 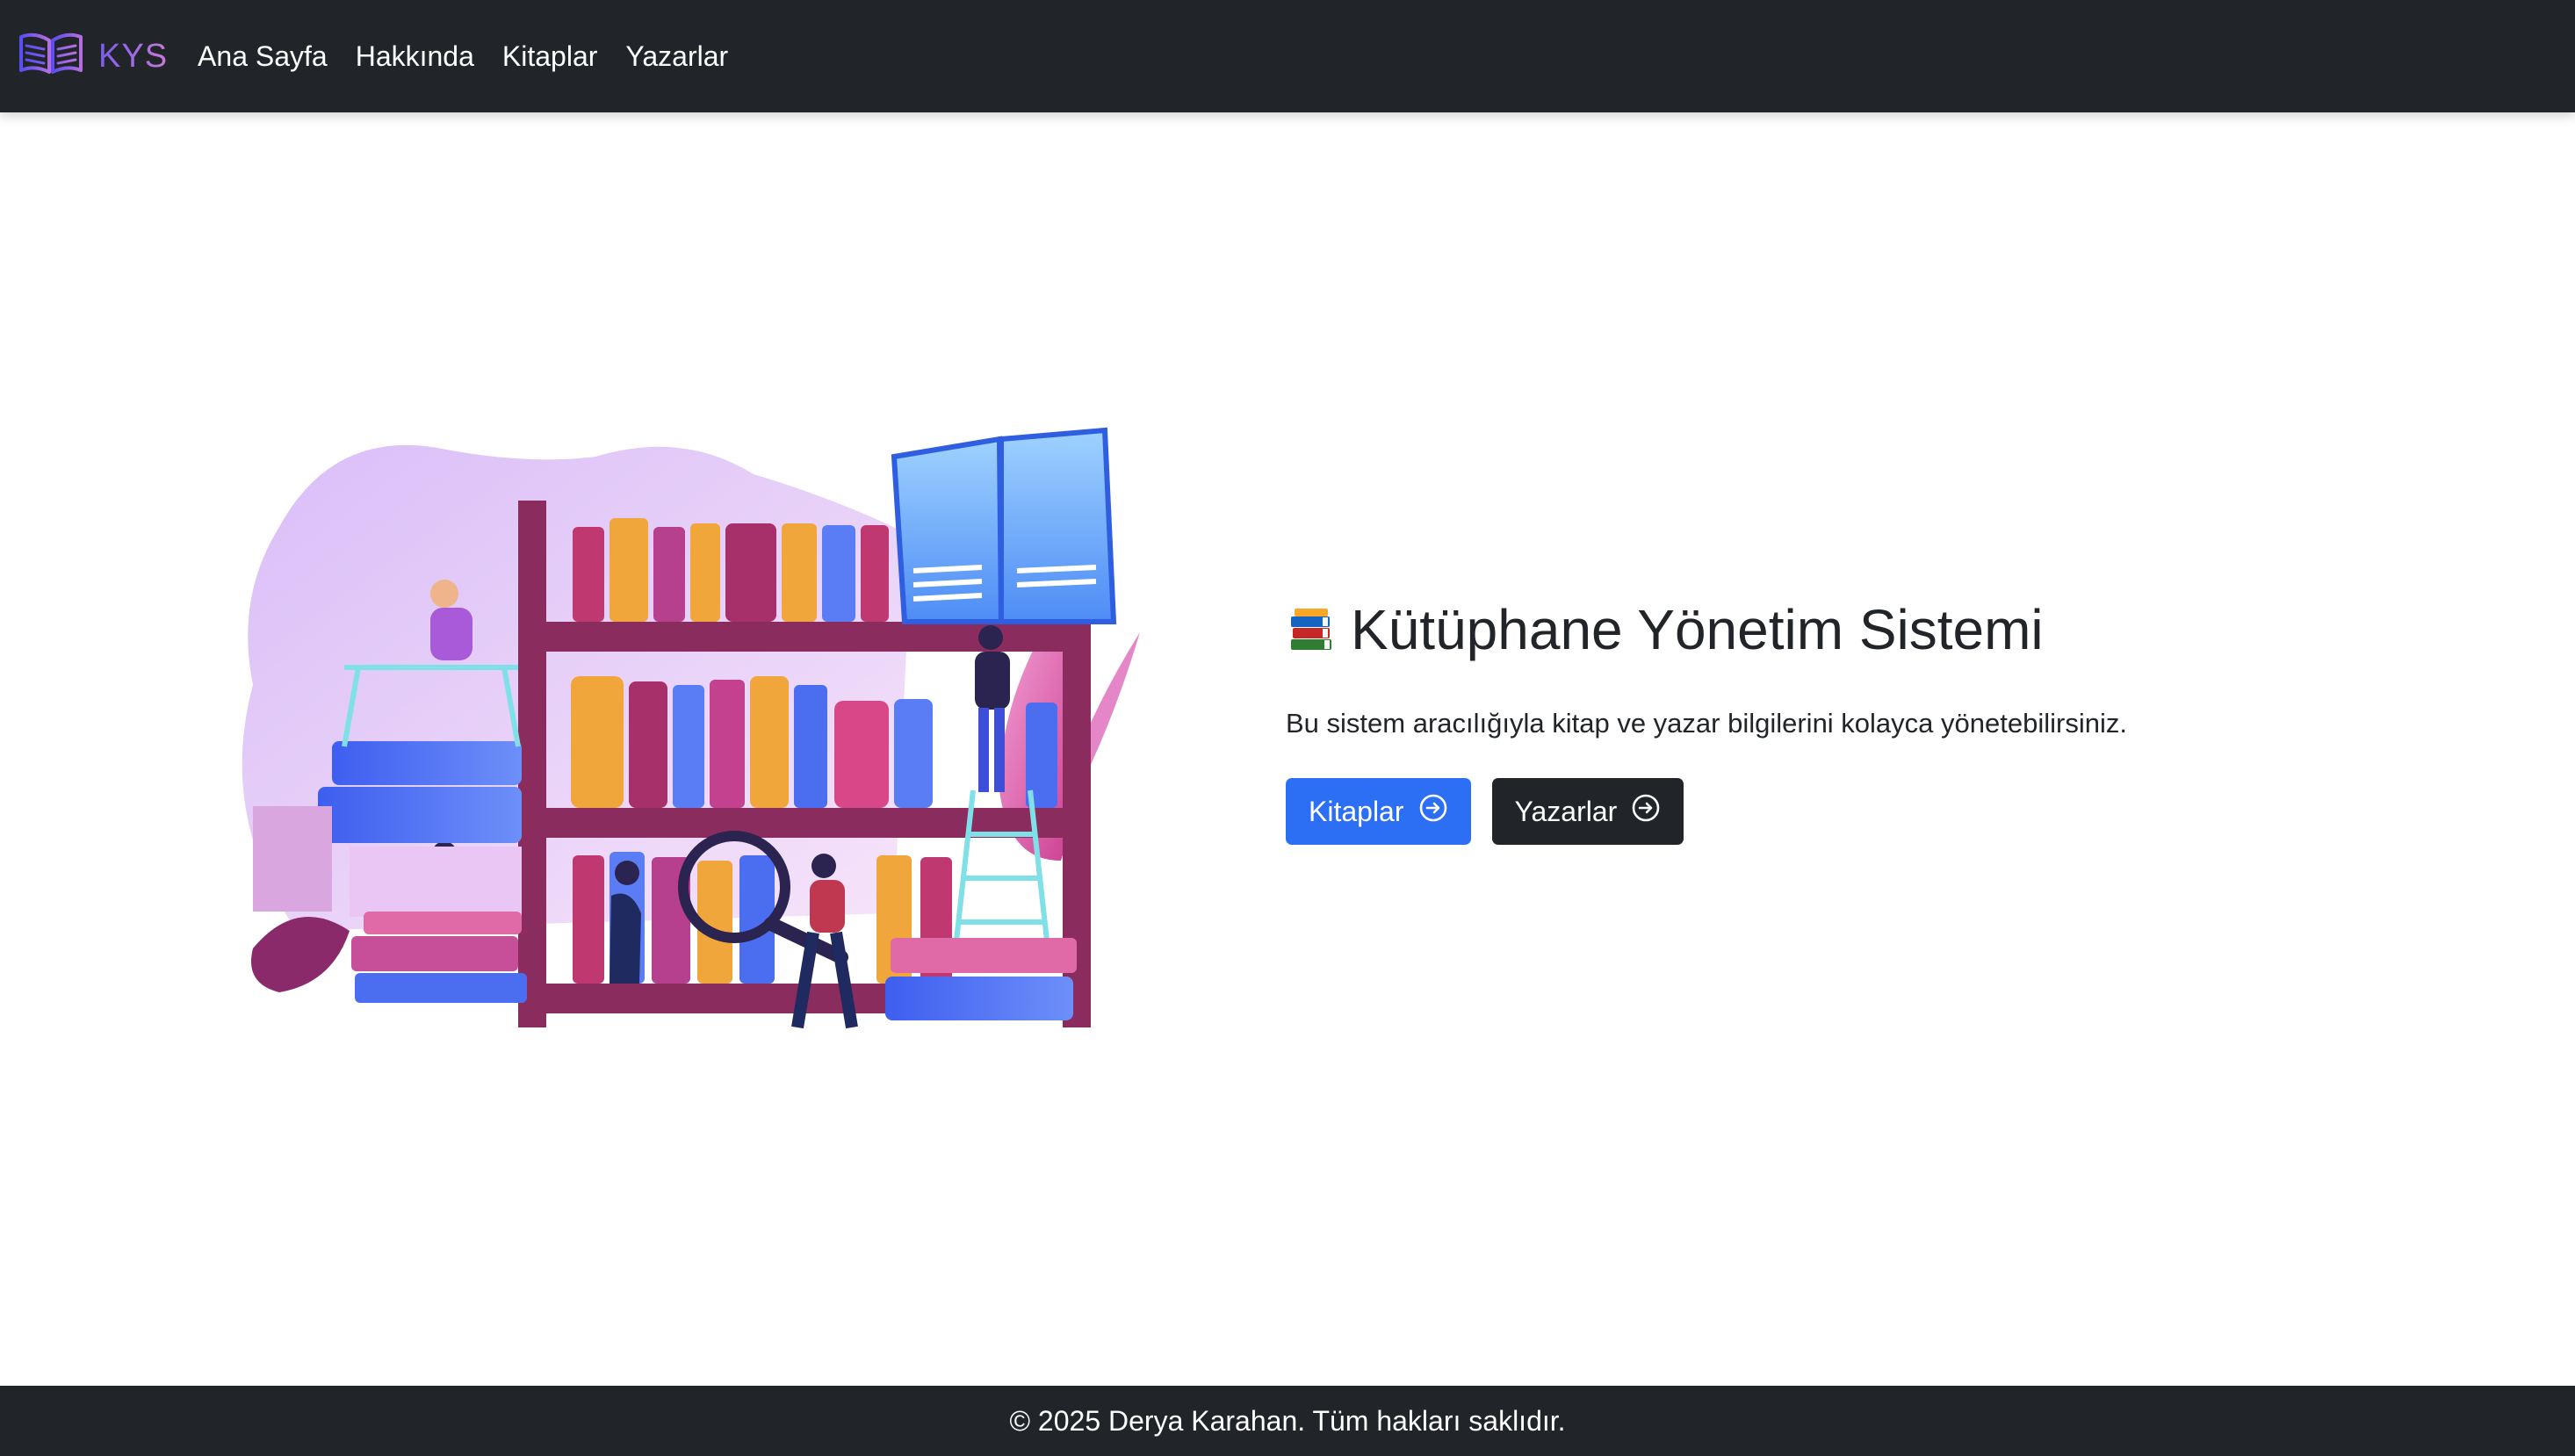 What do you see at coordinates (677, 56) in the screenshot?
I see `nav-link-yazarlar: Yazarlar` at bounding box center [677, 56].